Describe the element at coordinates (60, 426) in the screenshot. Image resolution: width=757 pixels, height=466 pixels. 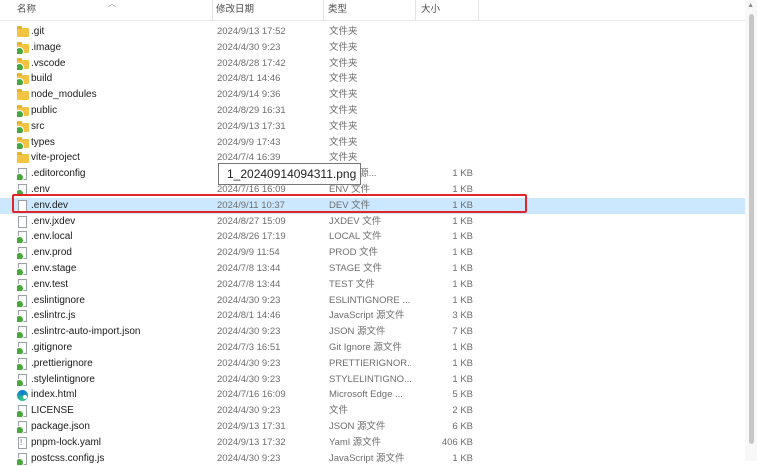
I see `file-name: package.json` at that location.